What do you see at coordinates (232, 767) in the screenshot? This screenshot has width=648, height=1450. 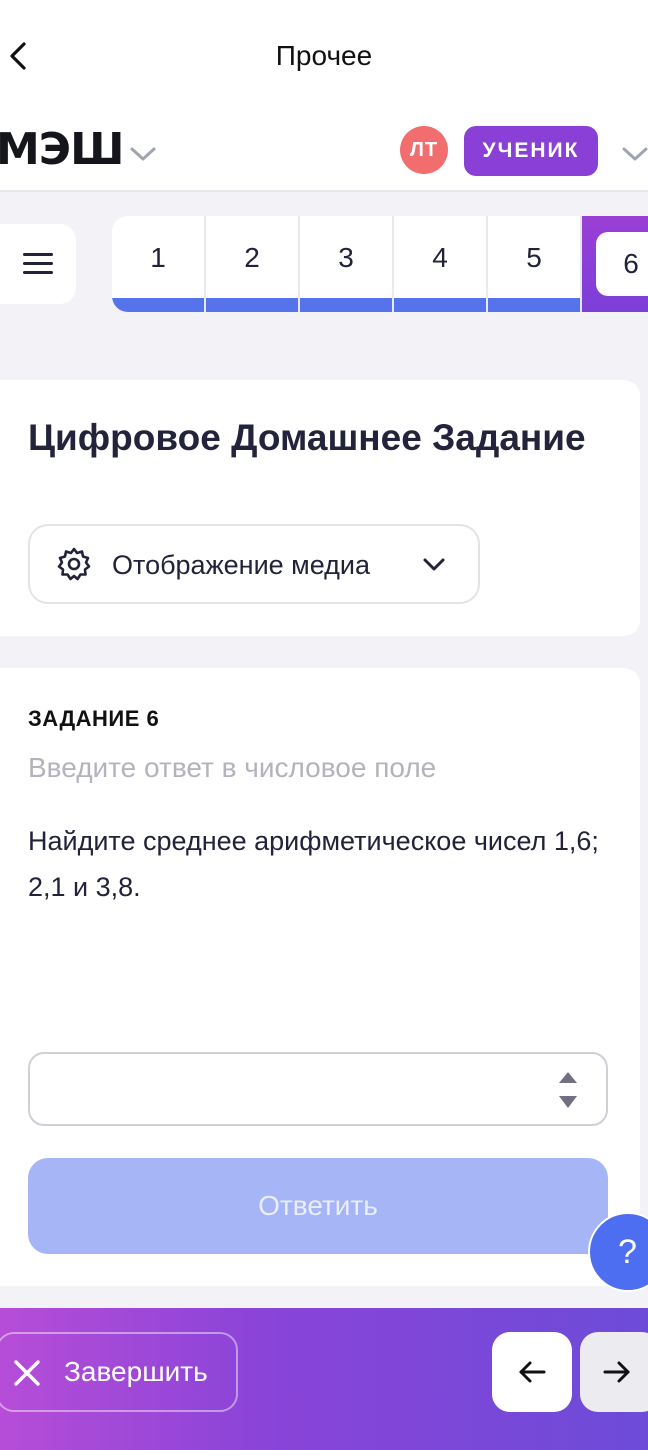 I see `task-hint: Введите ответ в числовое поле` at bounding box center [232, 767].